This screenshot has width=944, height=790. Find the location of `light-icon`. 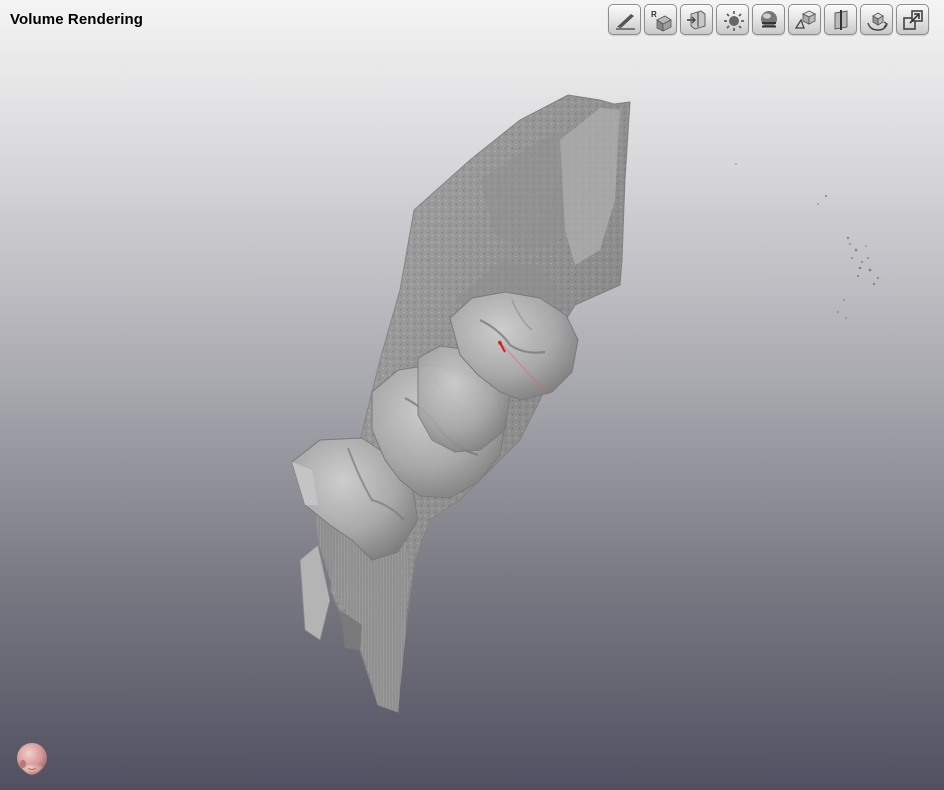

light-icon is located at coordinates (733, 20).